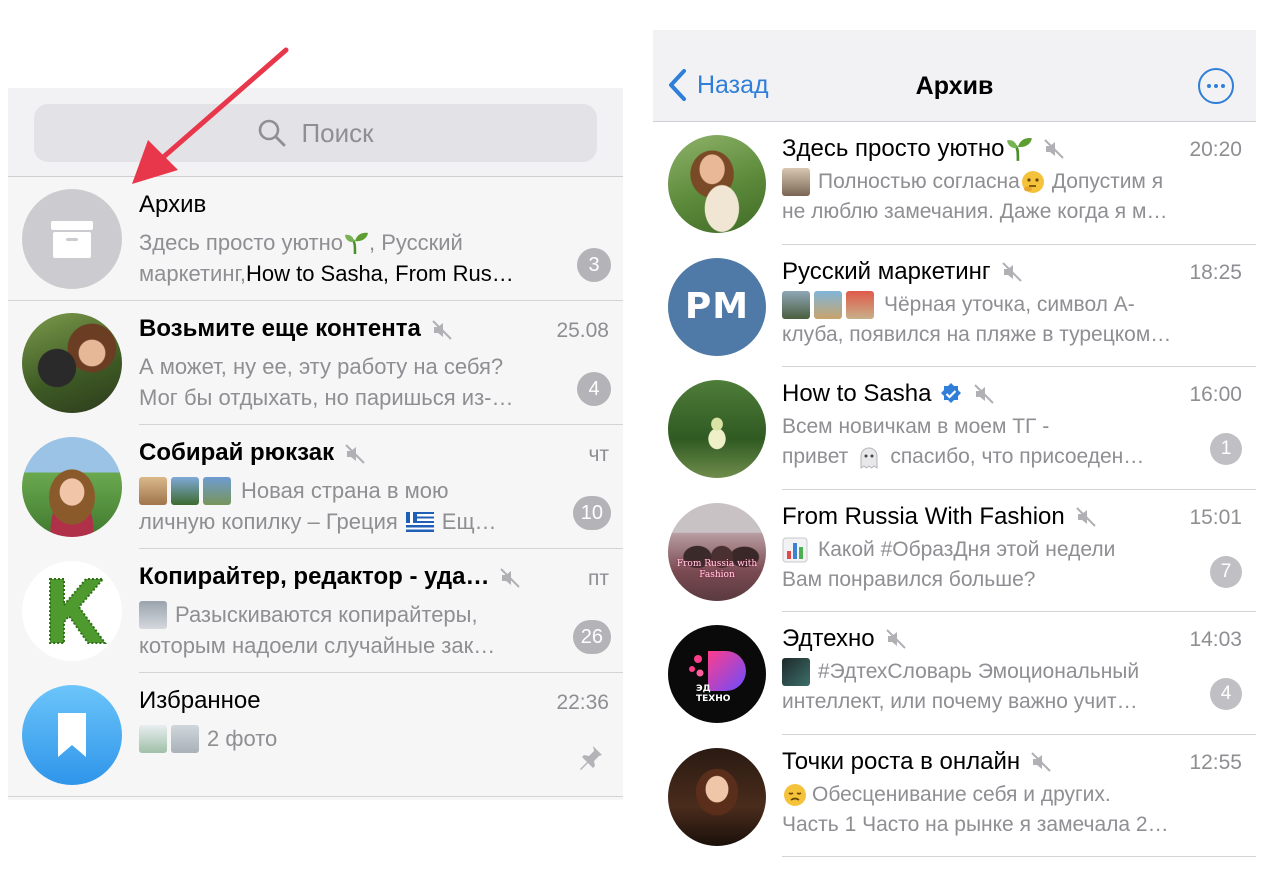  I want to click on search-icon, so click(272, 133).